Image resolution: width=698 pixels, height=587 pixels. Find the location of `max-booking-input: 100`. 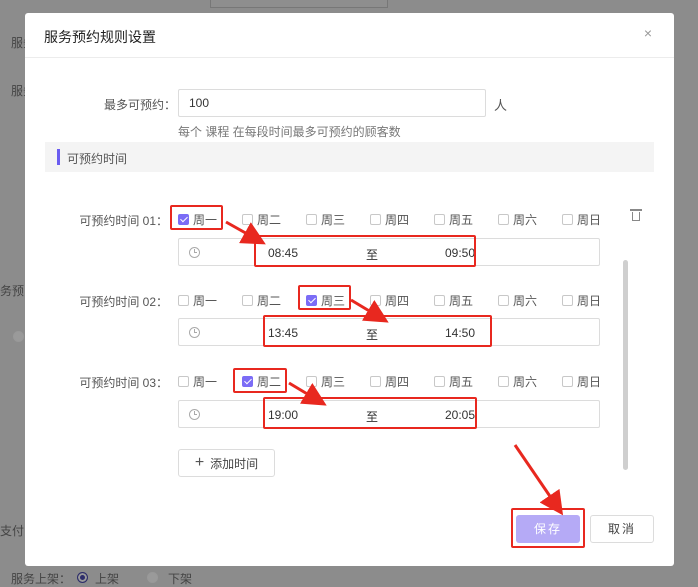

max-booking-input: 100 is located at coordinates (332, 103).